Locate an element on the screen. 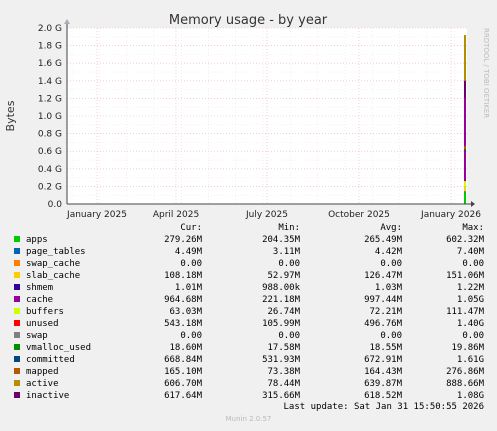  legend-max-value: 1.22M is located at coordinates (470, 288).